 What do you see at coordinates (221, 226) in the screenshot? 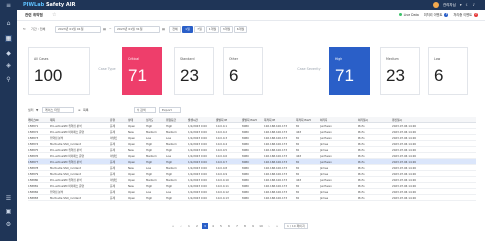
I see `page-5-button: 5` at bounding box center [221, 226].